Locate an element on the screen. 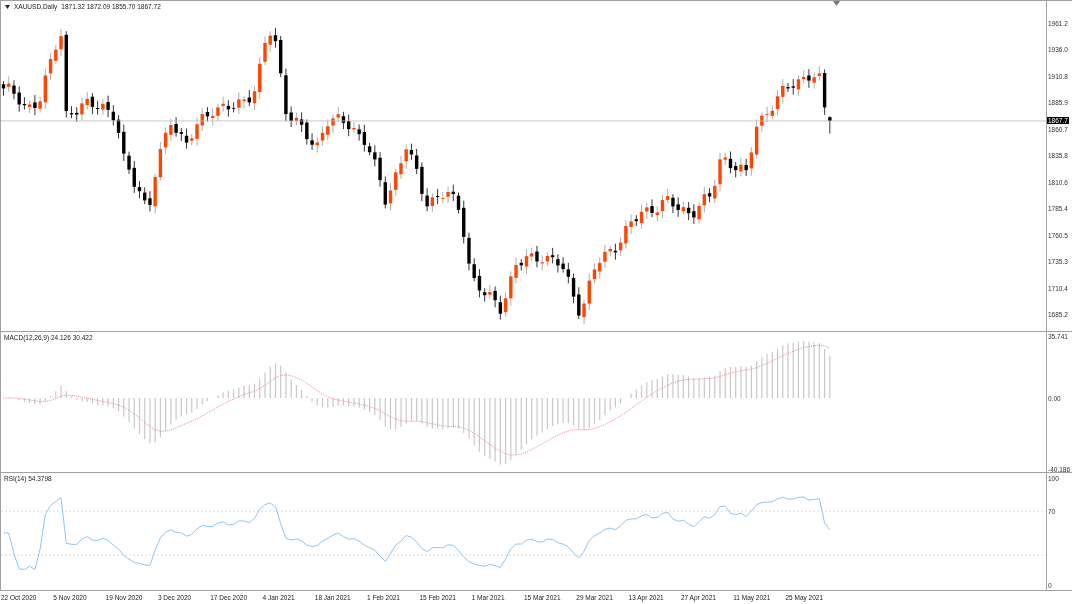  dropdown-triangle-icon is located at coordinates (7, 6).